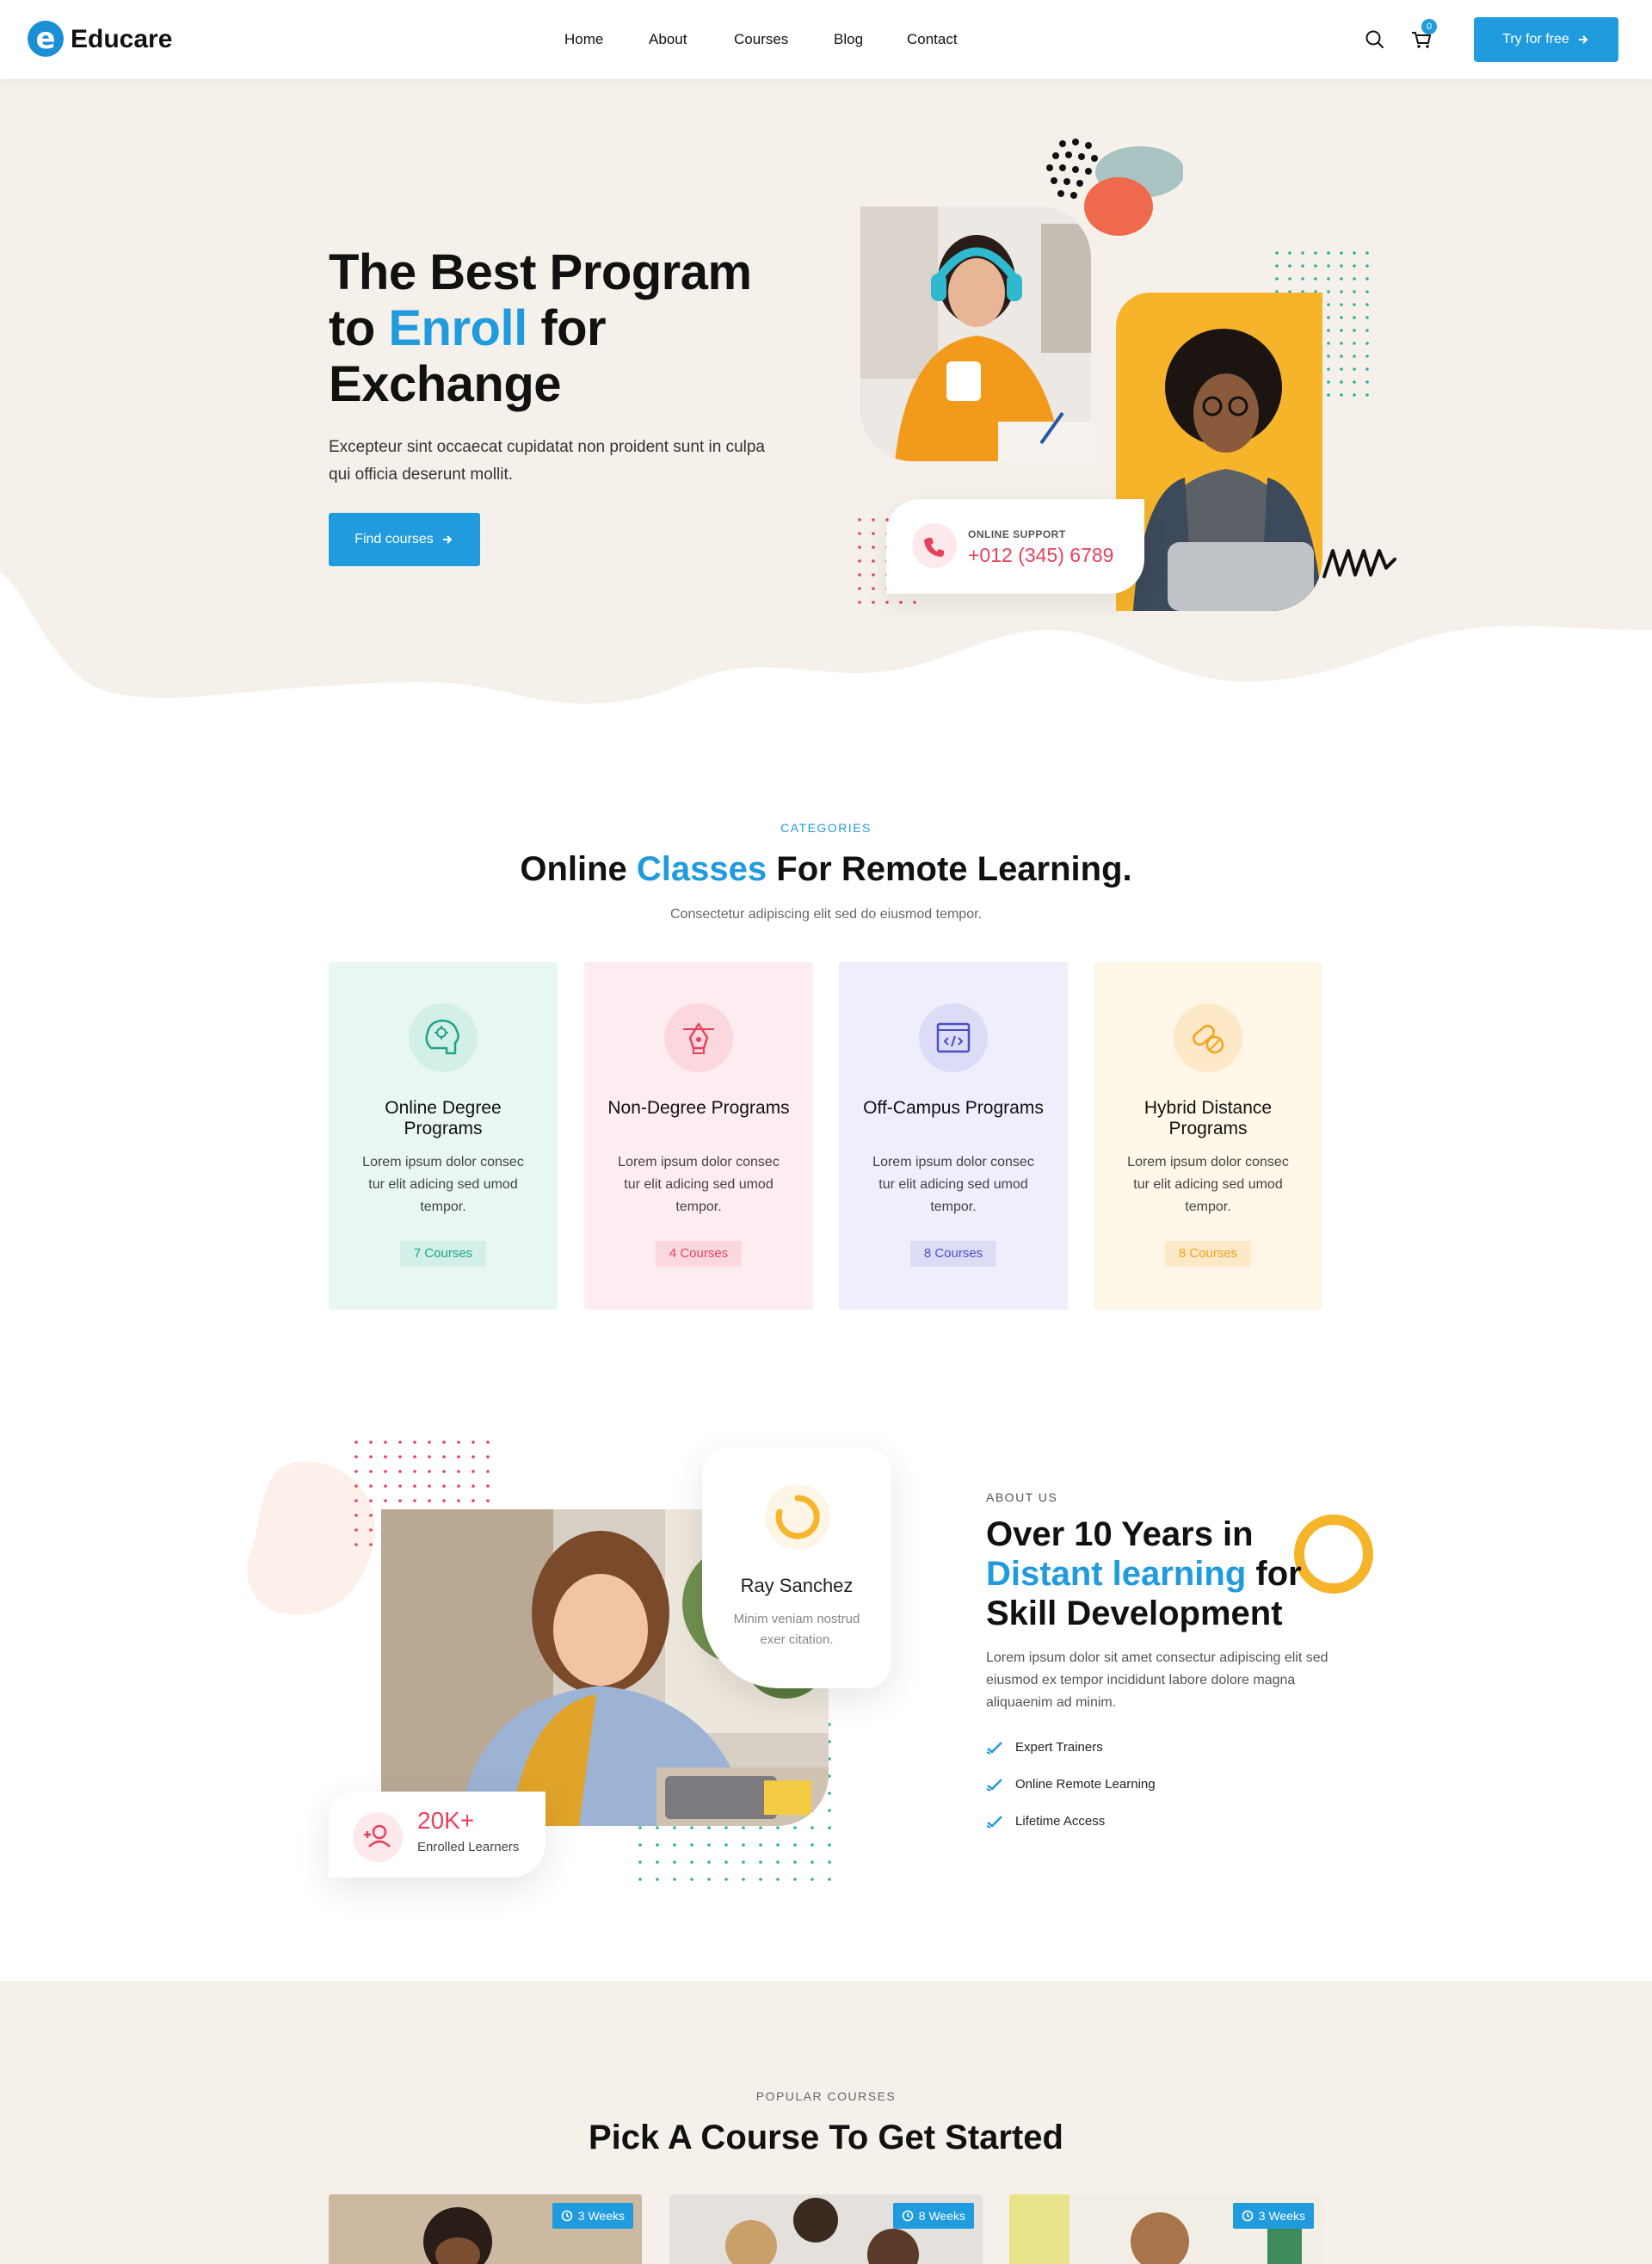  Describe the element at coordinates (1071, 1784) in the screenshot. I see `checklist-item: Online Remote Learning` at that location.